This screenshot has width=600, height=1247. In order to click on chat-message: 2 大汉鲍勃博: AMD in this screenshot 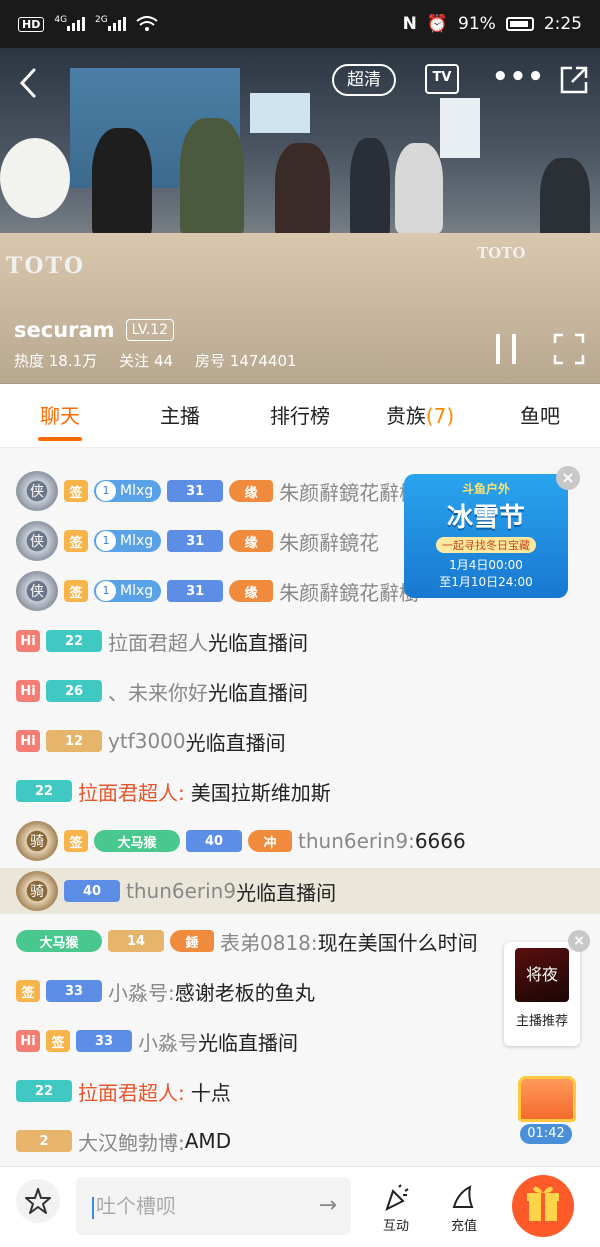, I will do `click(123, 1141)`.